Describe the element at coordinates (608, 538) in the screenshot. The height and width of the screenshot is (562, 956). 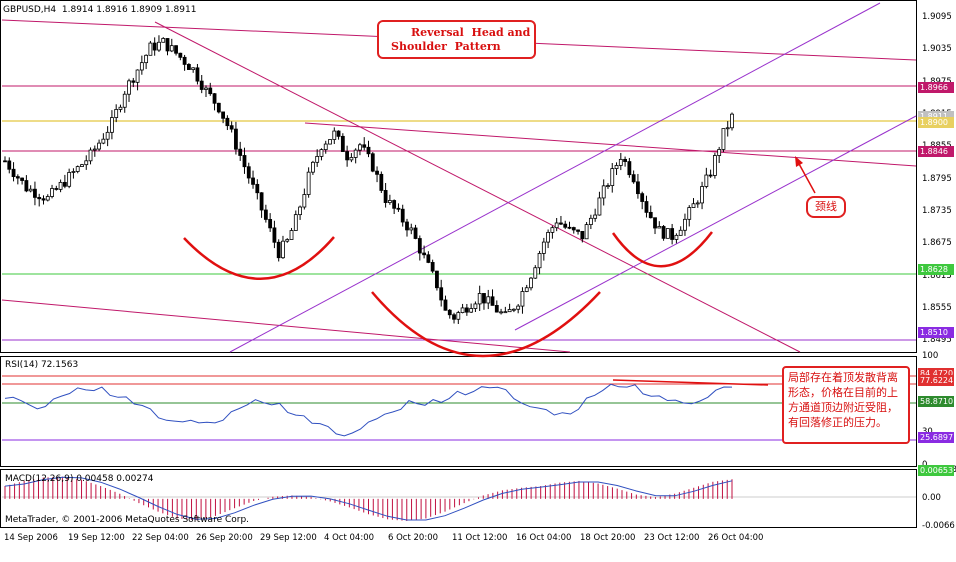
I see `time-tick-label: 18 Oct 20:00` at that location.